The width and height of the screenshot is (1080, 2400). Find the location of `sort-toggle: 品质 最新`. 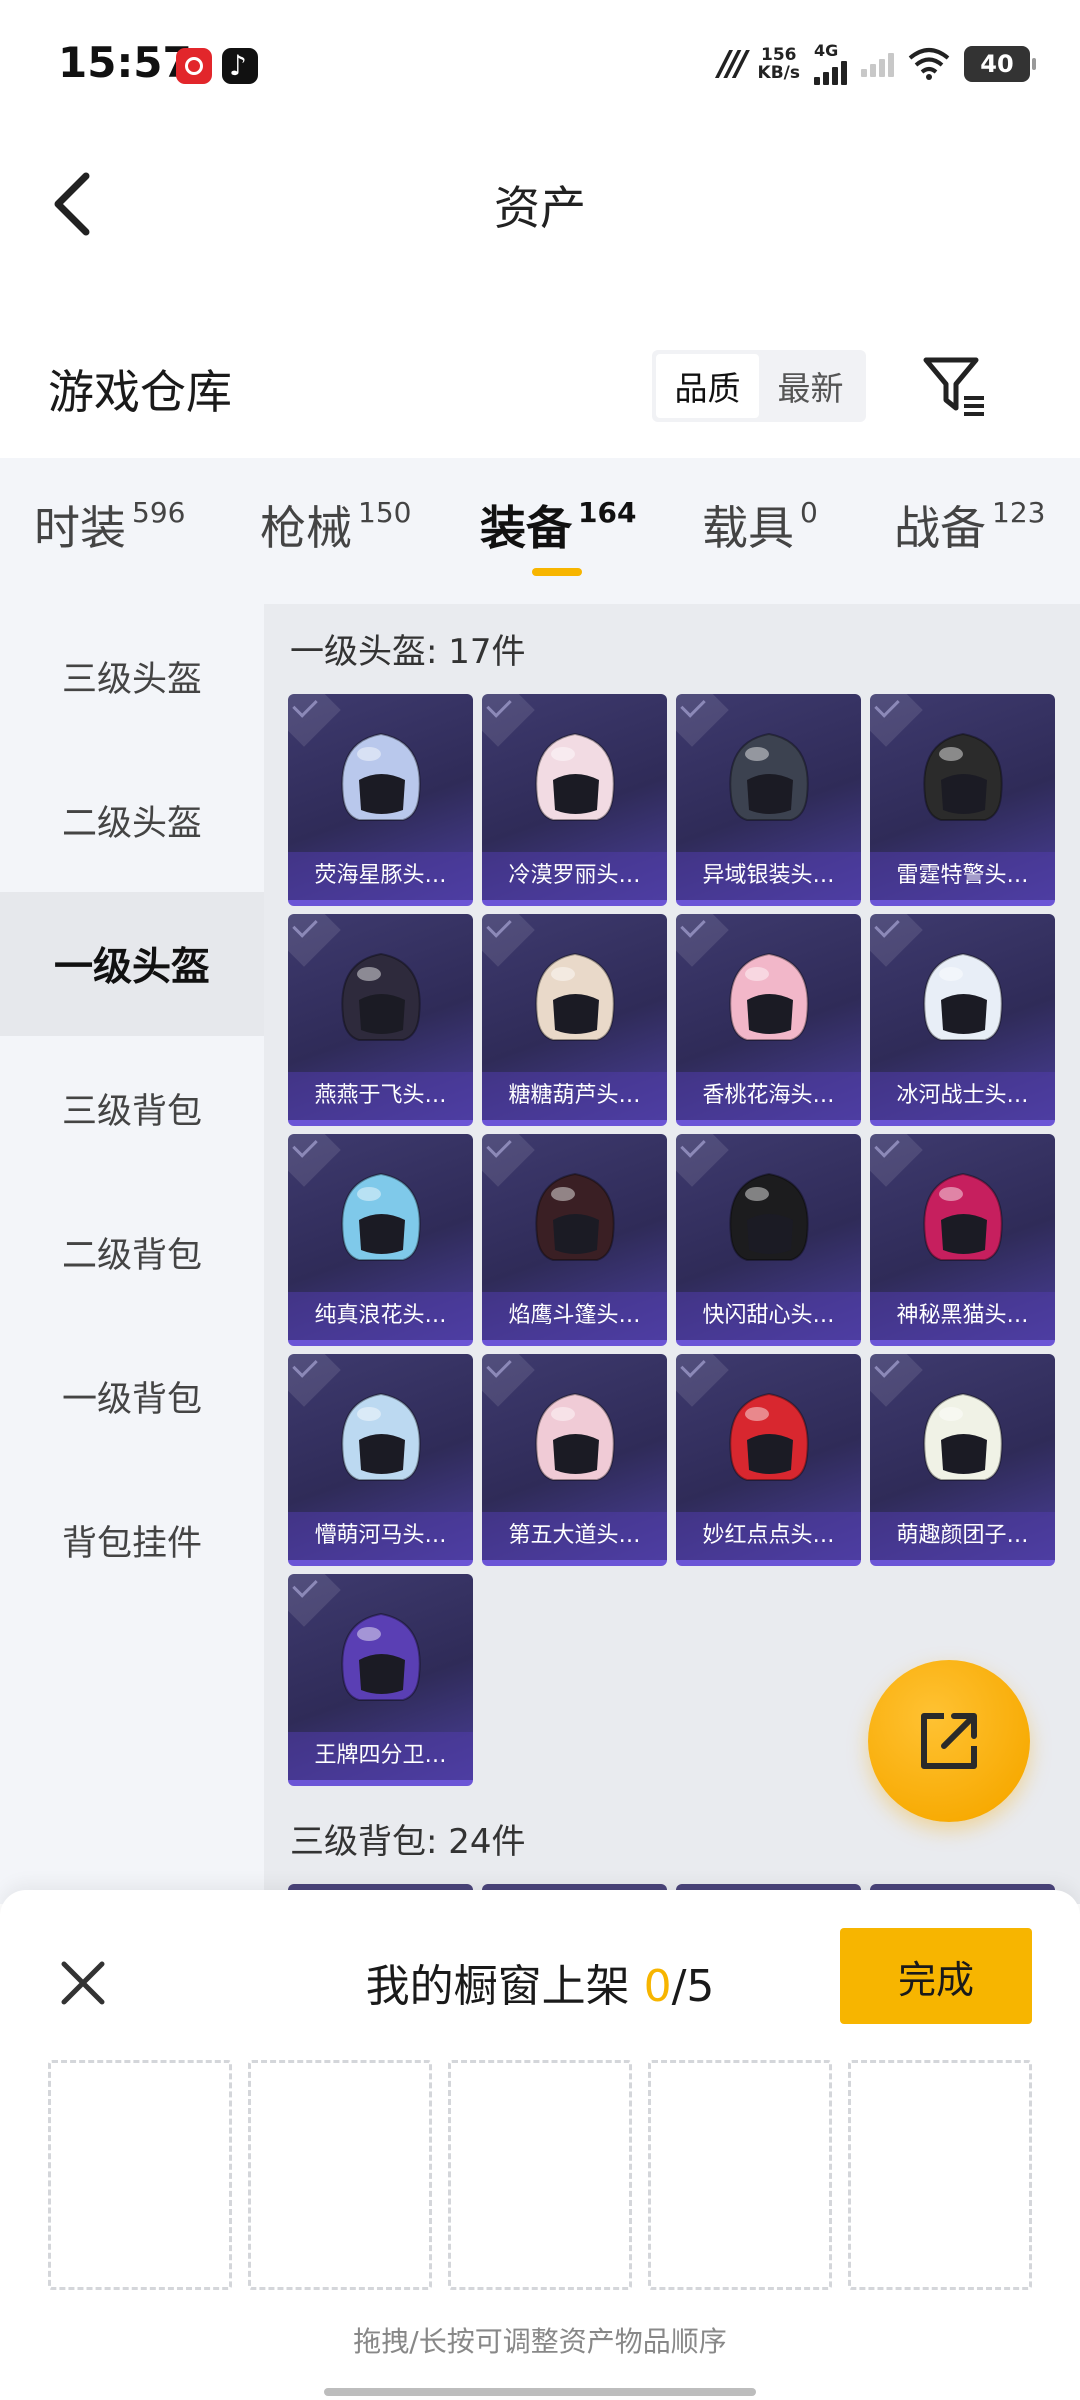

sort-toggle: 品质 最新 is located at coordinates (759, 386).